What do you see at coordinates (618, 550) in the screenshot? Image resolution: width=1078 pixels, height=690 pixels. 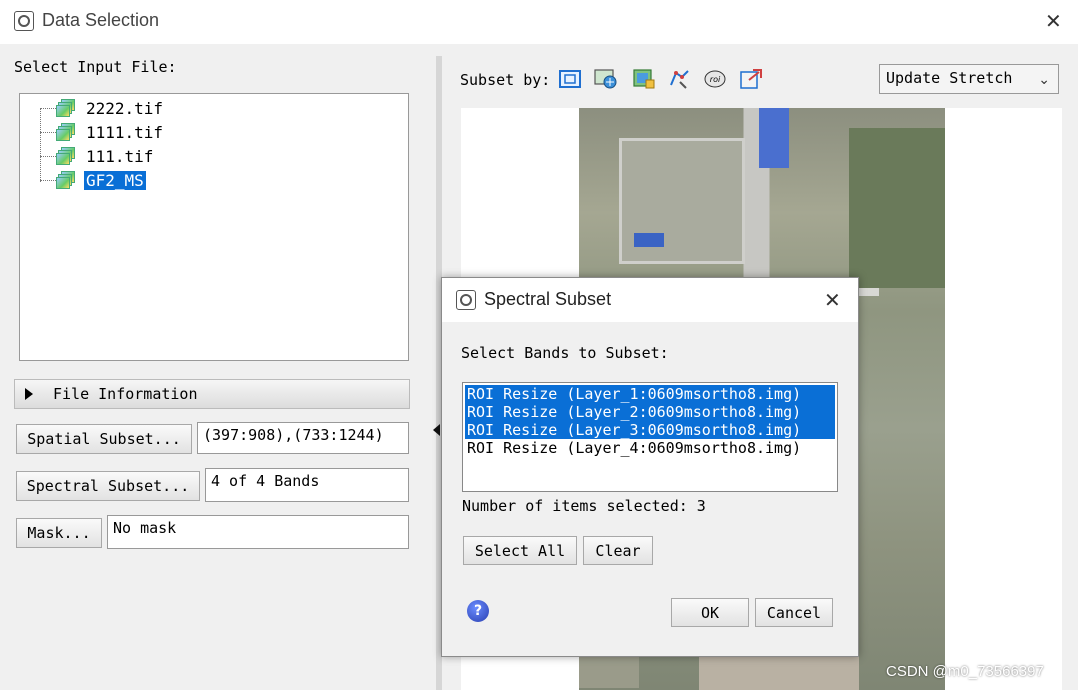 I see `clear-button: Clear` at bounding box center [618, 550].